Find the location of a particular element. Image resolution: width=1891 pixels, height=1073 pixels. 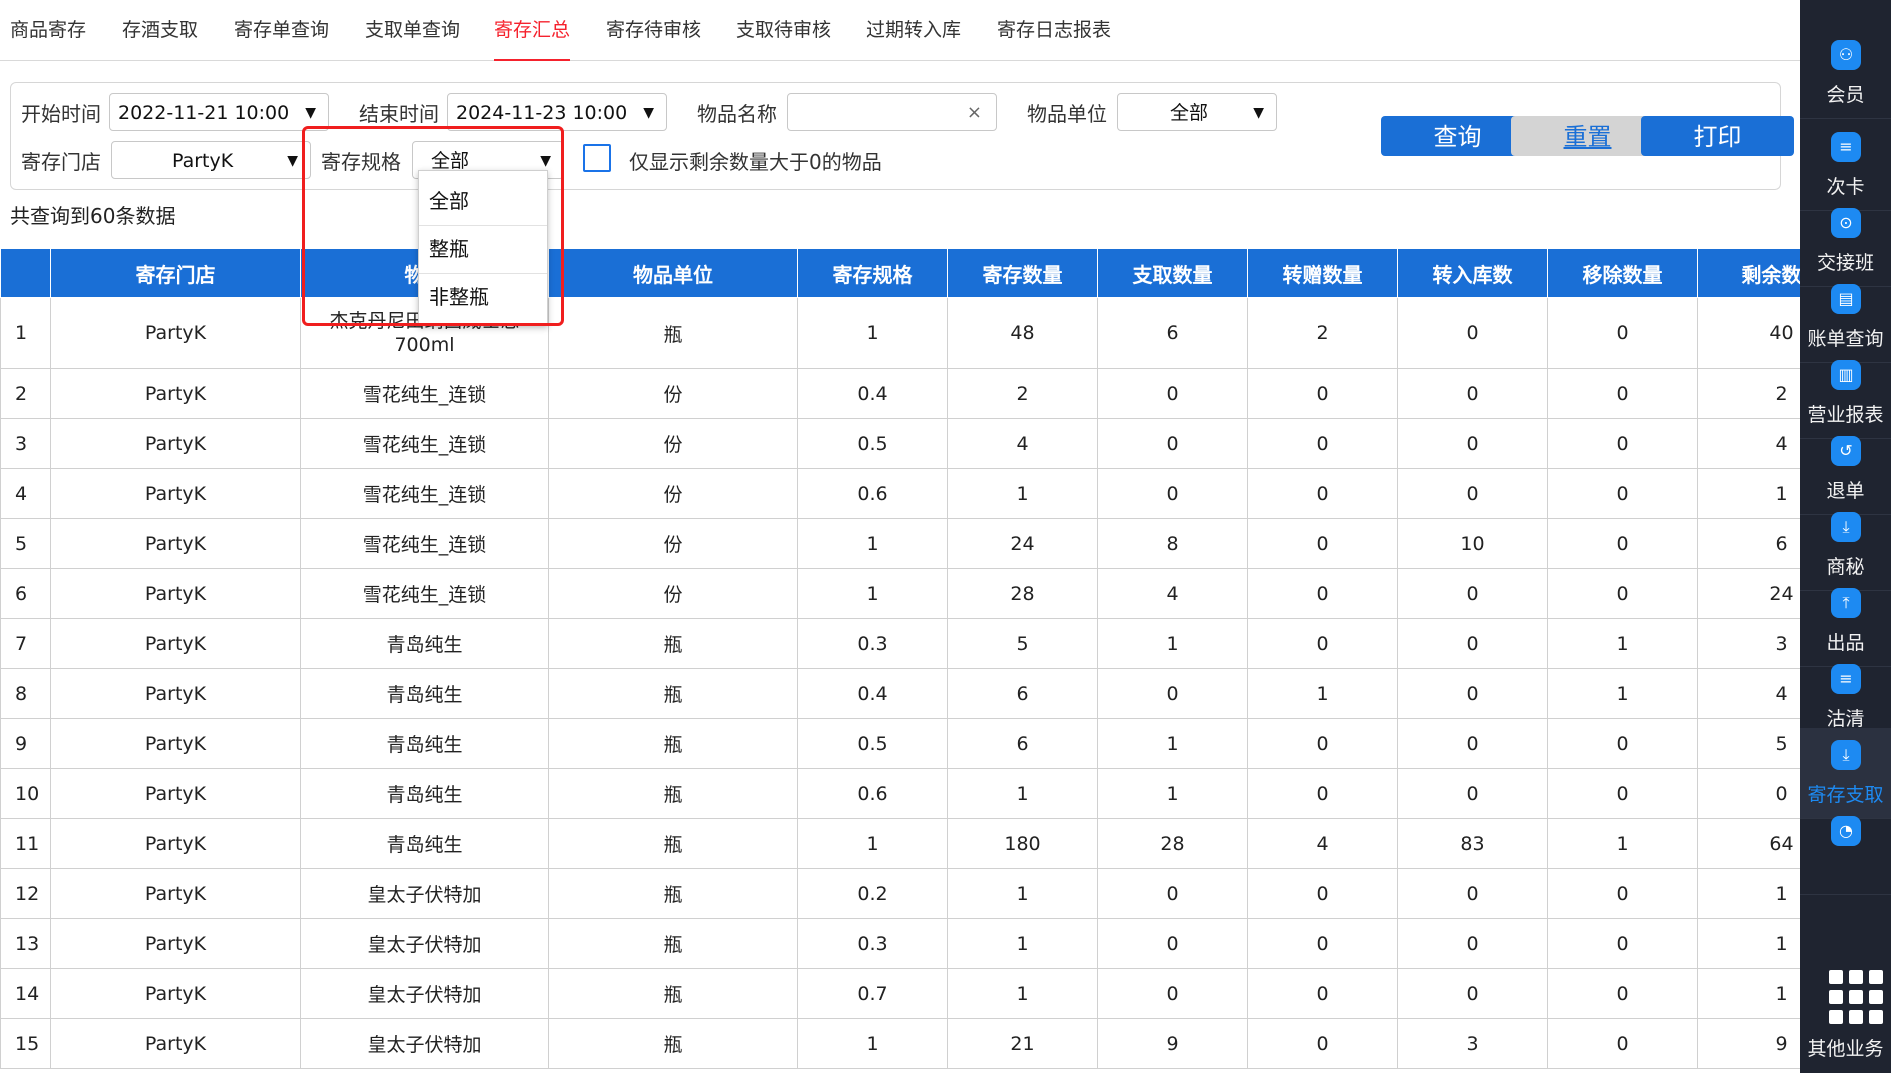

table-row: 14 PartyK 皇太子伏特加瓶 0.7 1 0 0 0 0 1 is located at coordinates (900, 993).